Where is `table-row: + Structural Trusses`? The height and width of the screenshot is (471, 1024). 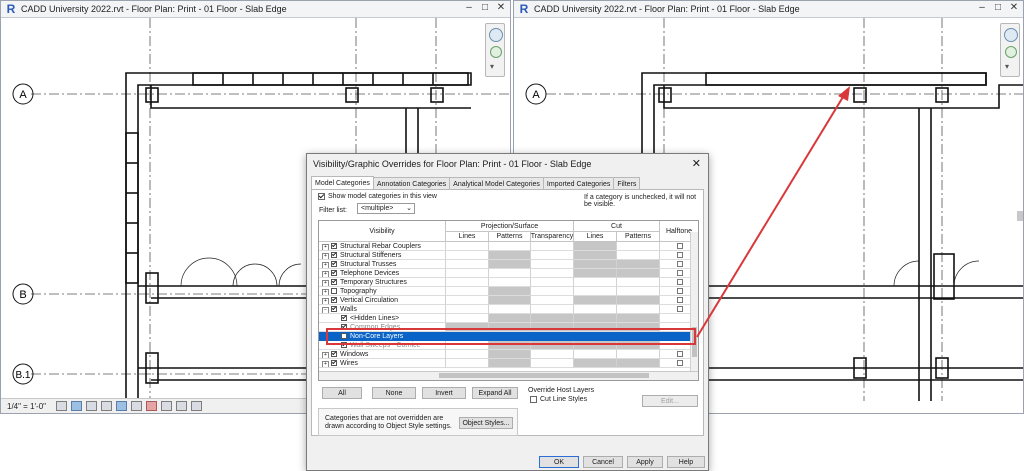 table-row: + Structural Trusses is located at coordinates (508, 264).